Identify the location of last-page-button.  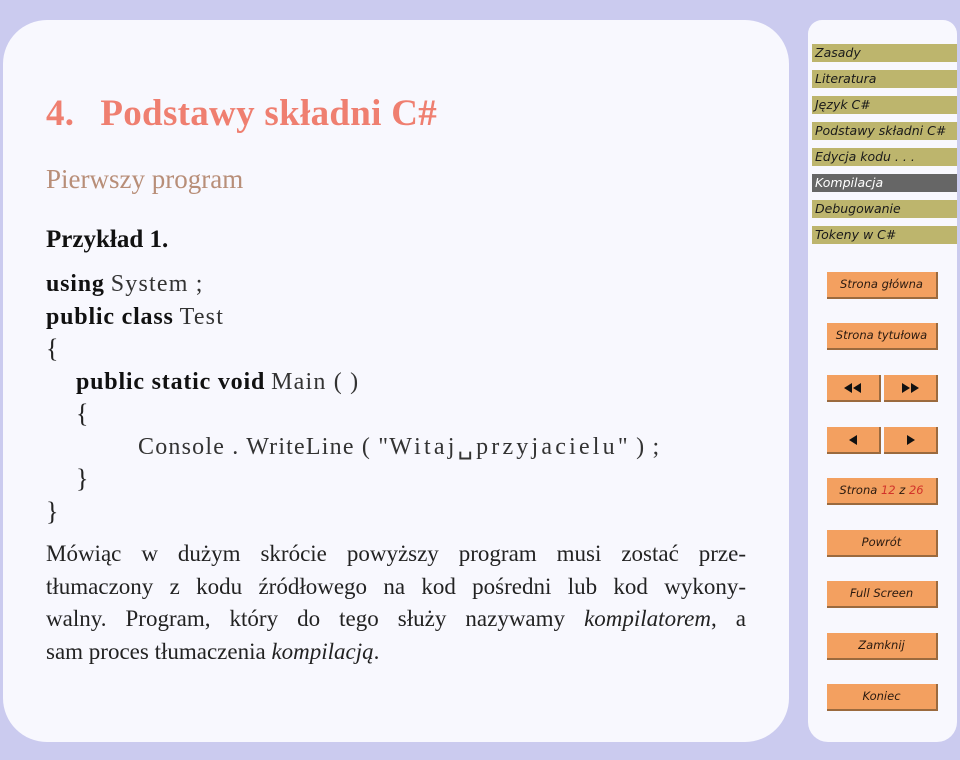
(911, 388).